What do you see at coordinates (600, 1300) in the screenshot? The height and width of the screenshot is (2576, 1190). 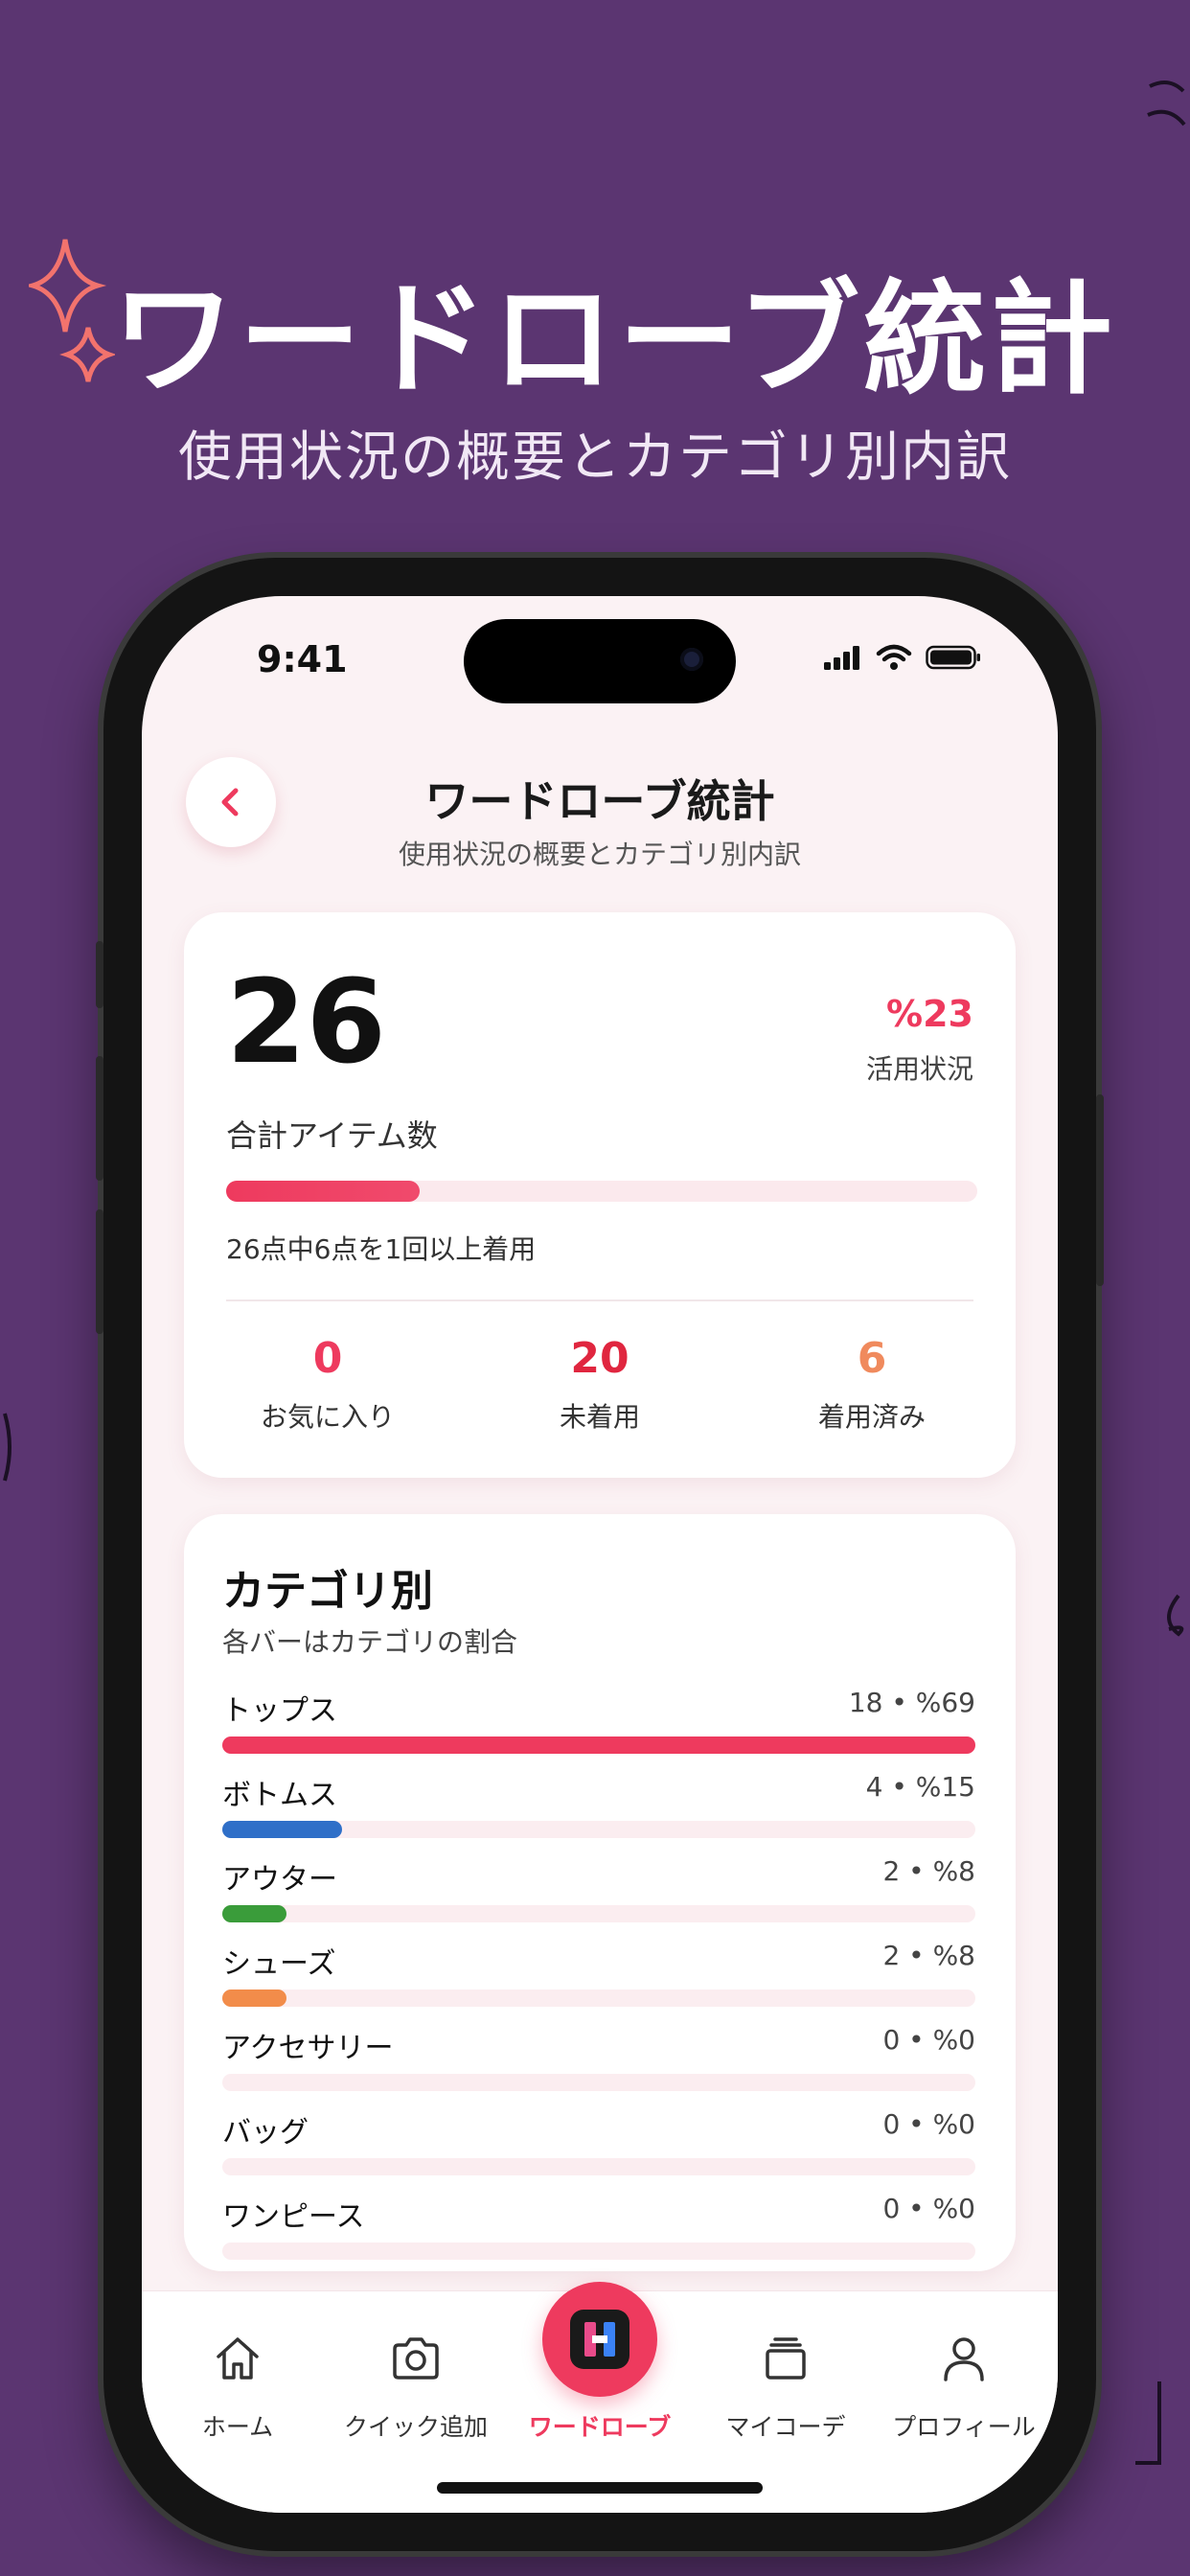 I see `divider` at bounding box center [600, 1300].